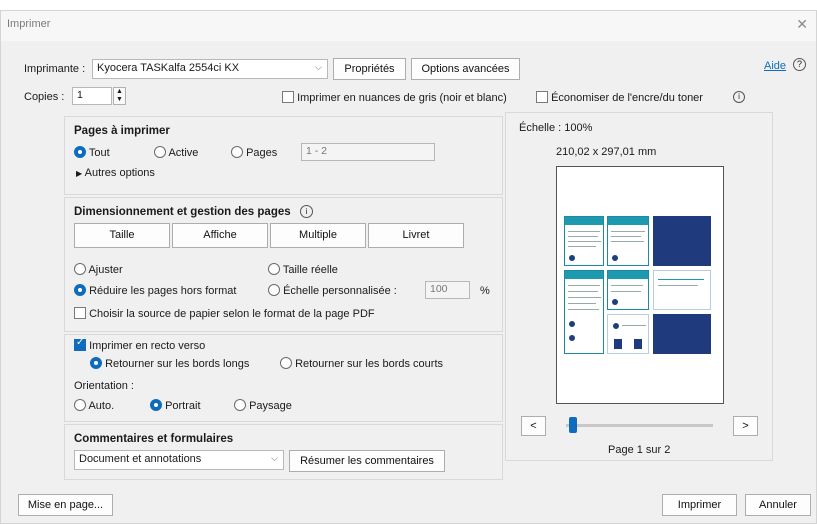 Image resolution: width=817 pixels, height=524 pixels. Describe the element at coordinates (303, 269) in the screenshot. I see `actual-size-option: Taille réelle` at that location.